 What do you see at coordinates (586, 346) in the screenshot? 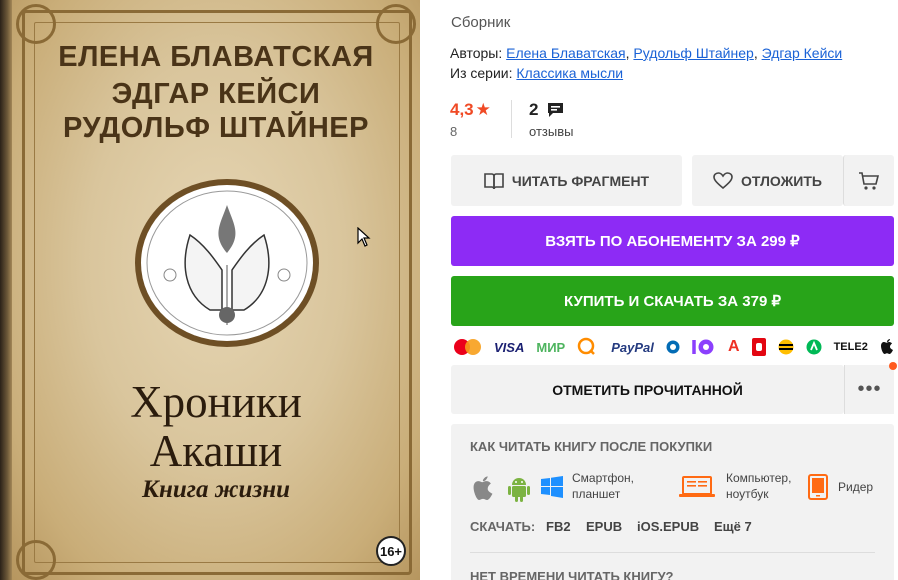
I see `qiwi-wallet-icon` at bounding box center [586, 346].